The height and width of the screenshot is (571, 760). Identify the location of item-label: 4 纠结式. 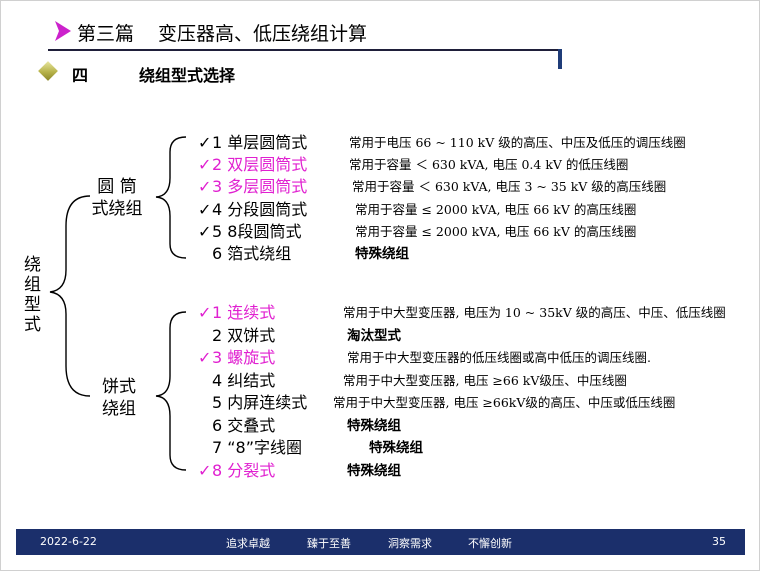
(244, 380).